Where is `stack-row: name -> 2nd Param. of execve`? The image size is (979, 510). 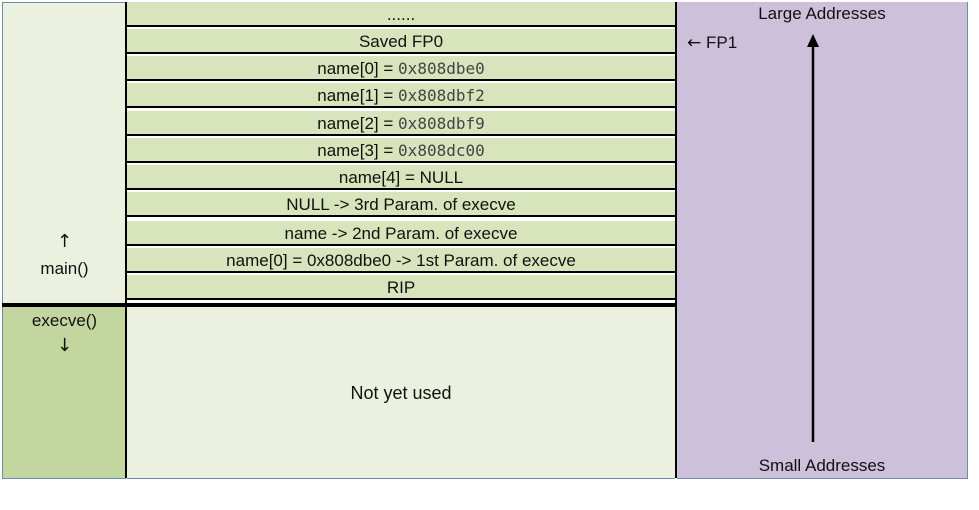 stack-row: name -> 2nd Param. of execve is located at coordinates (401, 233).